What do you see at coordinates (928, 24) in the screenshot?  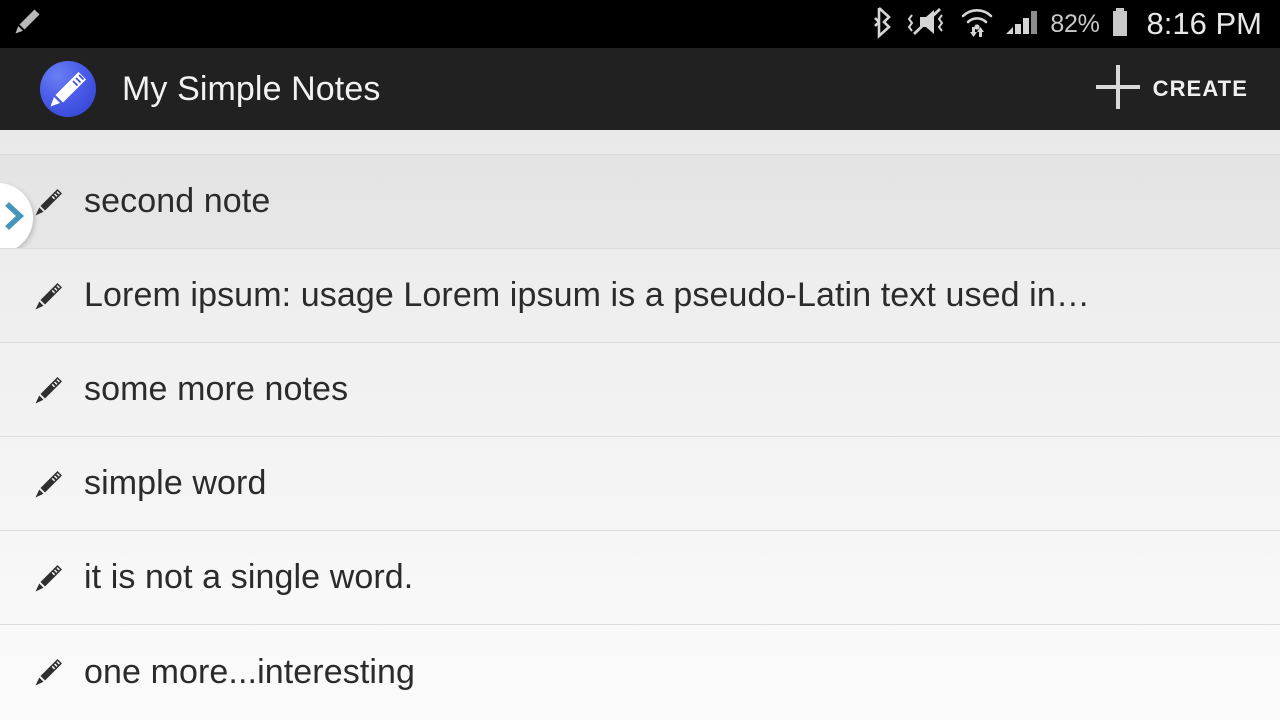 I see `volume-mute-vibrate-icon` at bounding box center [928, 24].